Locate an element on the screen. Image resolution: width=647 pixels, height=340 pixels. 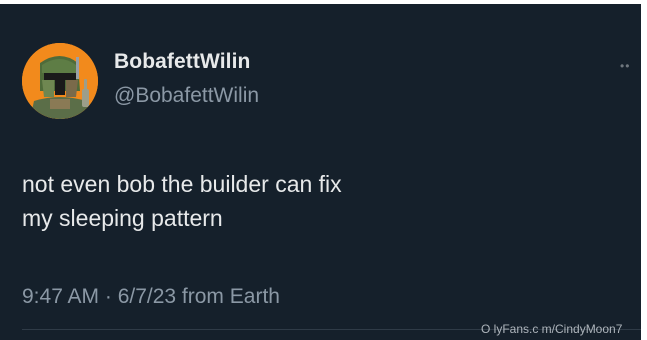
watermark-text: O lyFans.c m/CindyMoon7 is located at coordinates (552, 329).